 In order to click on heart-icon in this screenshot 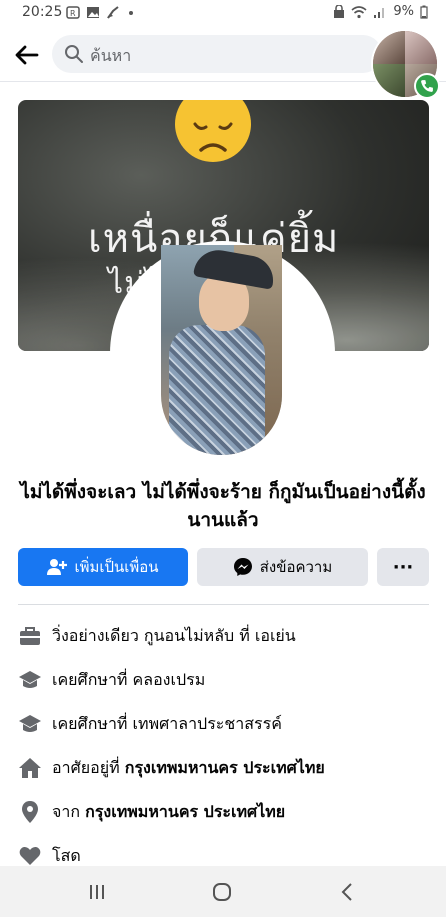, I will do `click(30, 856)`.